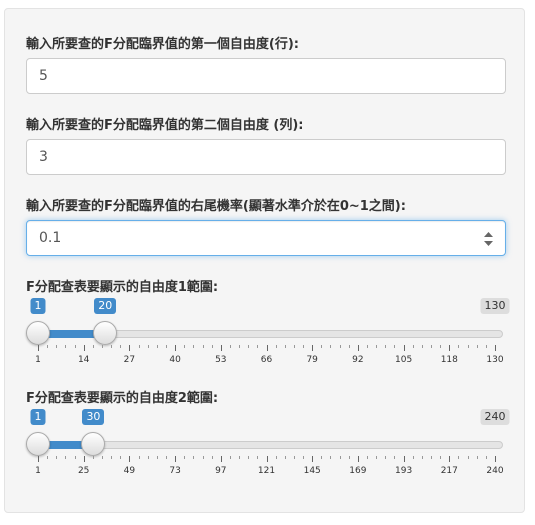 The image size is (535, 525). Describe the element at coordinates (449, 360) in the screenshot. I see `slider1-tick-label: 118` at that location.